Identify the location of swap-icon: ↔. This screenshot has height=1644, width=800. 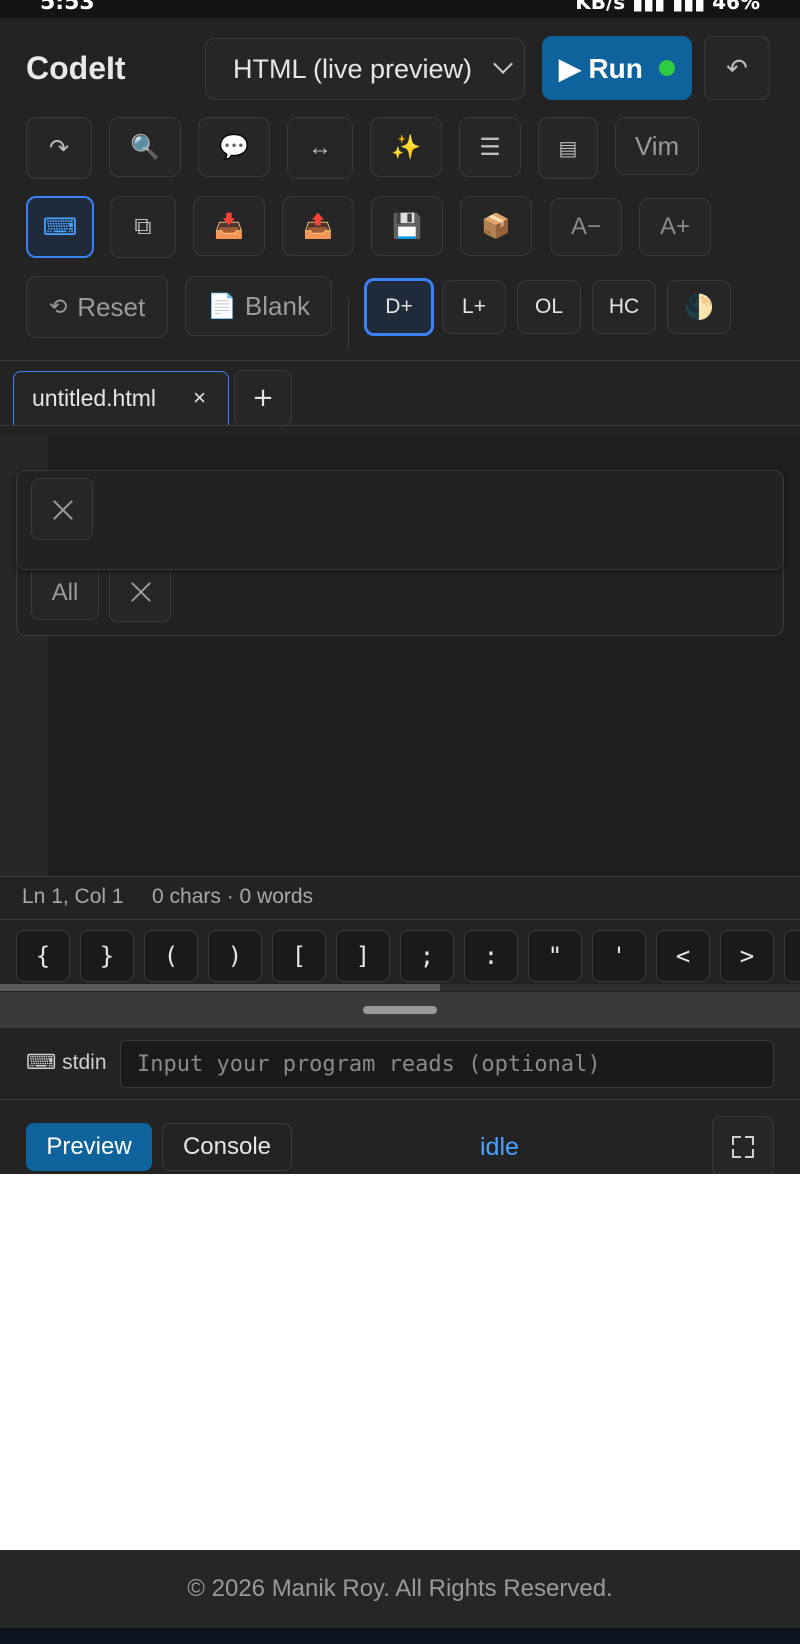
(320, 147).